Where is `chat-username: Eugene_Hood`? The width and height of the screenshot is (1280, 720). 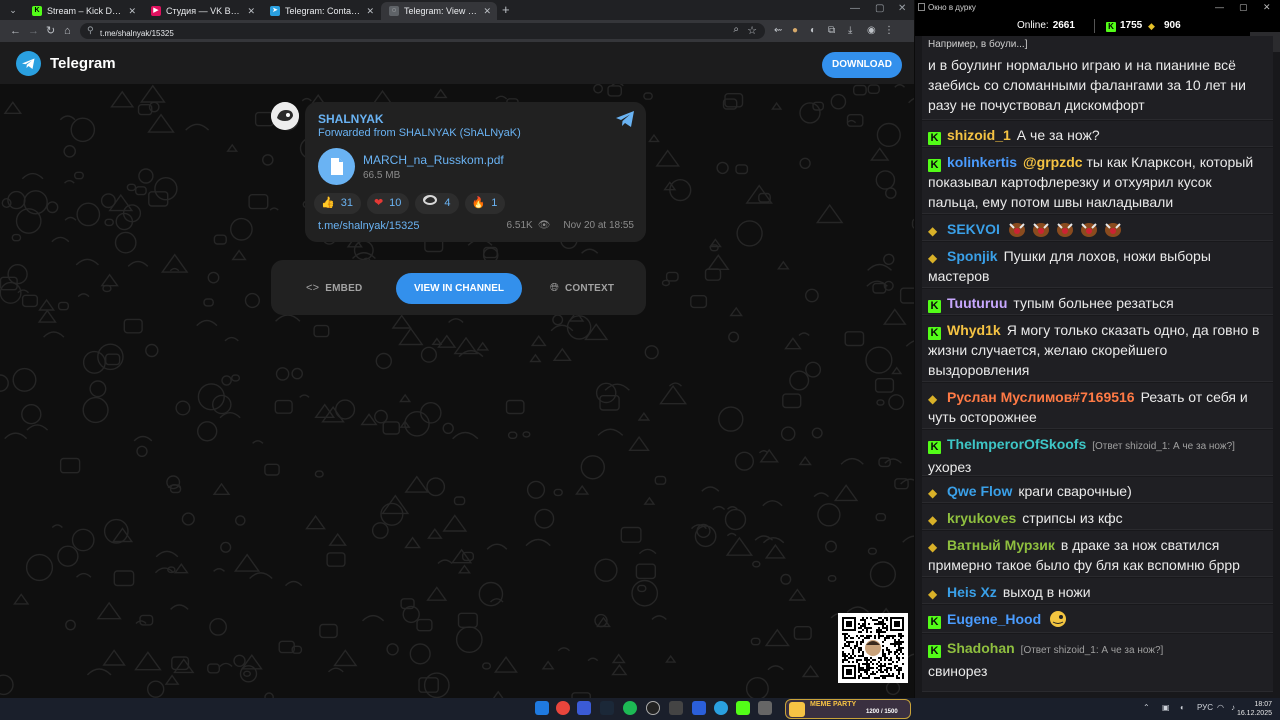 chat-username: Eugene_Hood is located at coordinates (994, 619).